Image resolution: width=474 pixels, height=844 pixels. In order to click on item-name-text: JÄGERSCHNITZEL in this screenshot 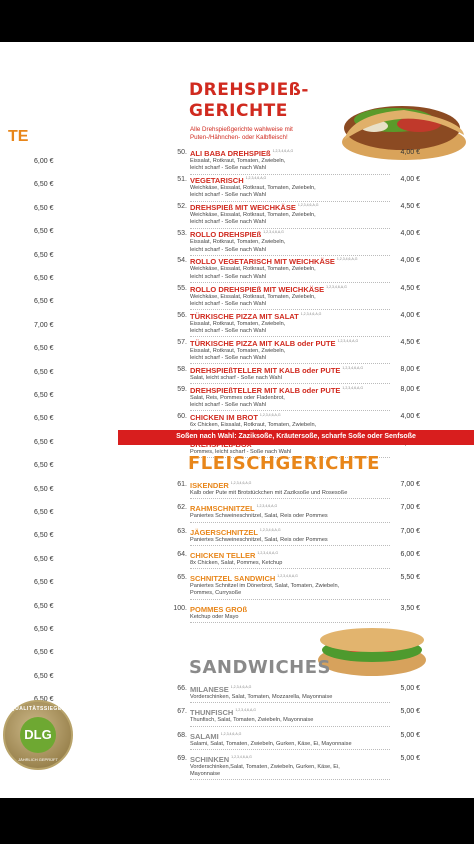, I will do `click(224, 532)`.